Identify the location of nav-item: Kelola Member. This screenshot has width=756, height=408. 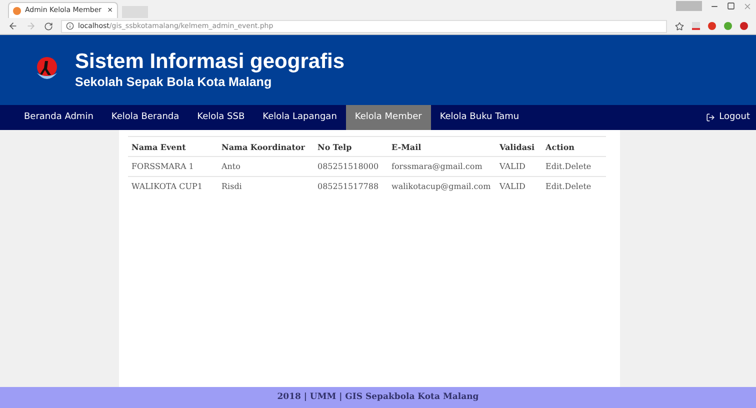
(388, 117).